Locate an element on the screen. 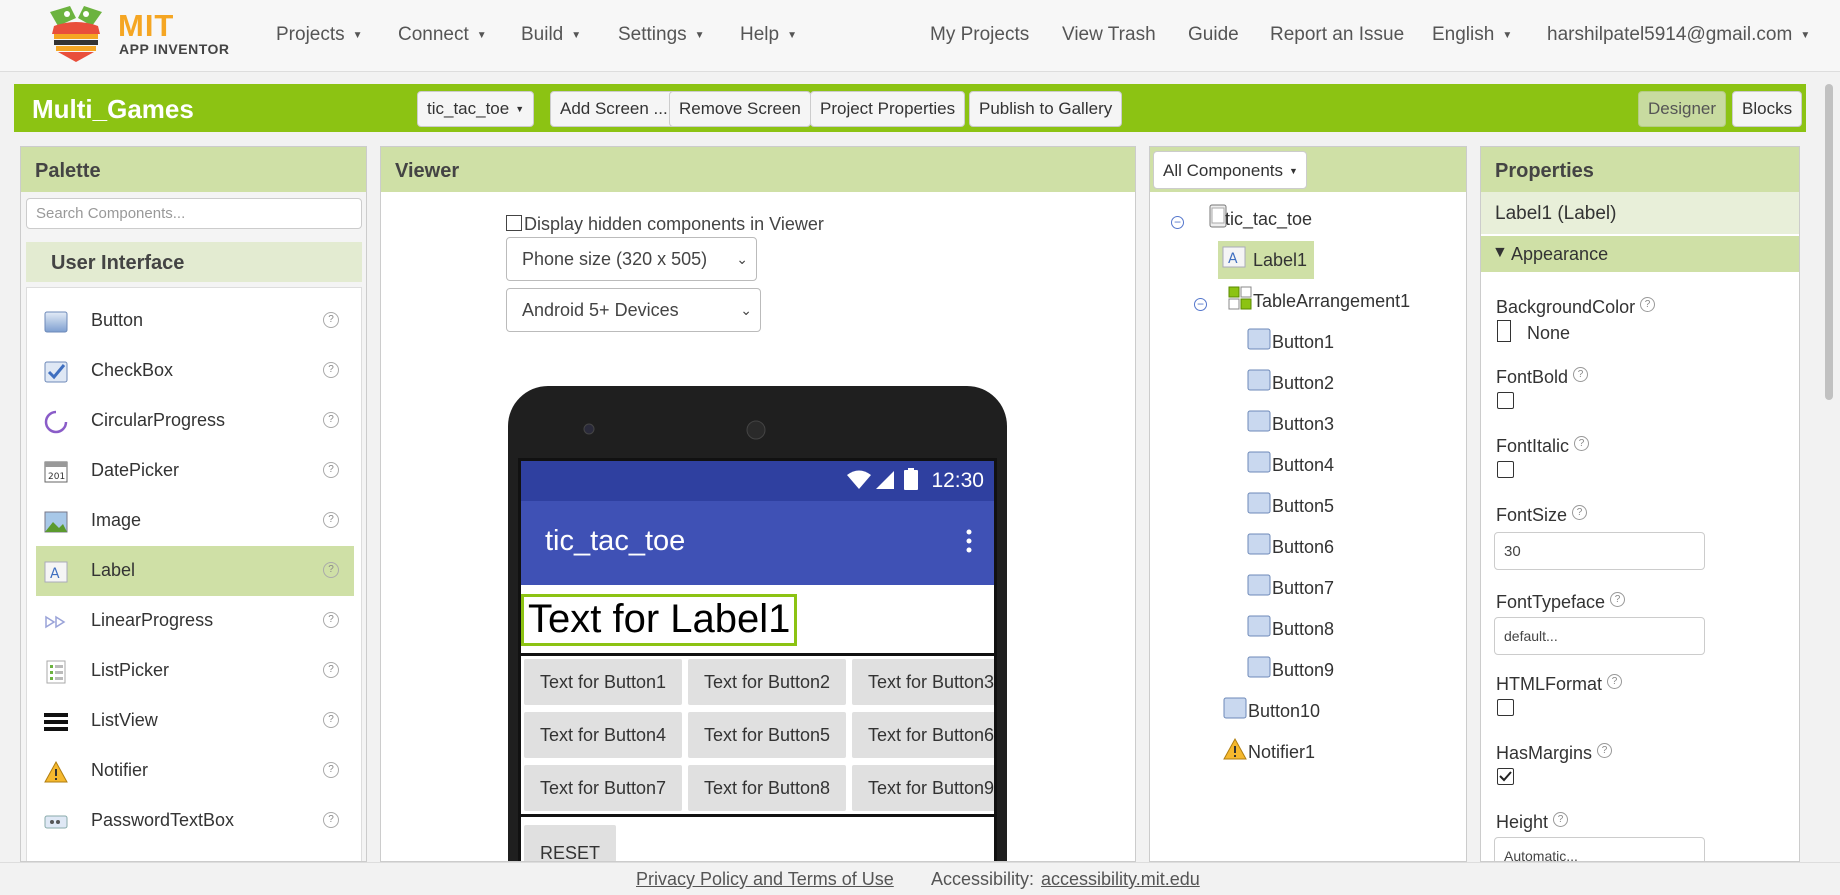 The image size is (1840, 895). menu-settings: Settings ▼ is located at coordinates (661, 35).